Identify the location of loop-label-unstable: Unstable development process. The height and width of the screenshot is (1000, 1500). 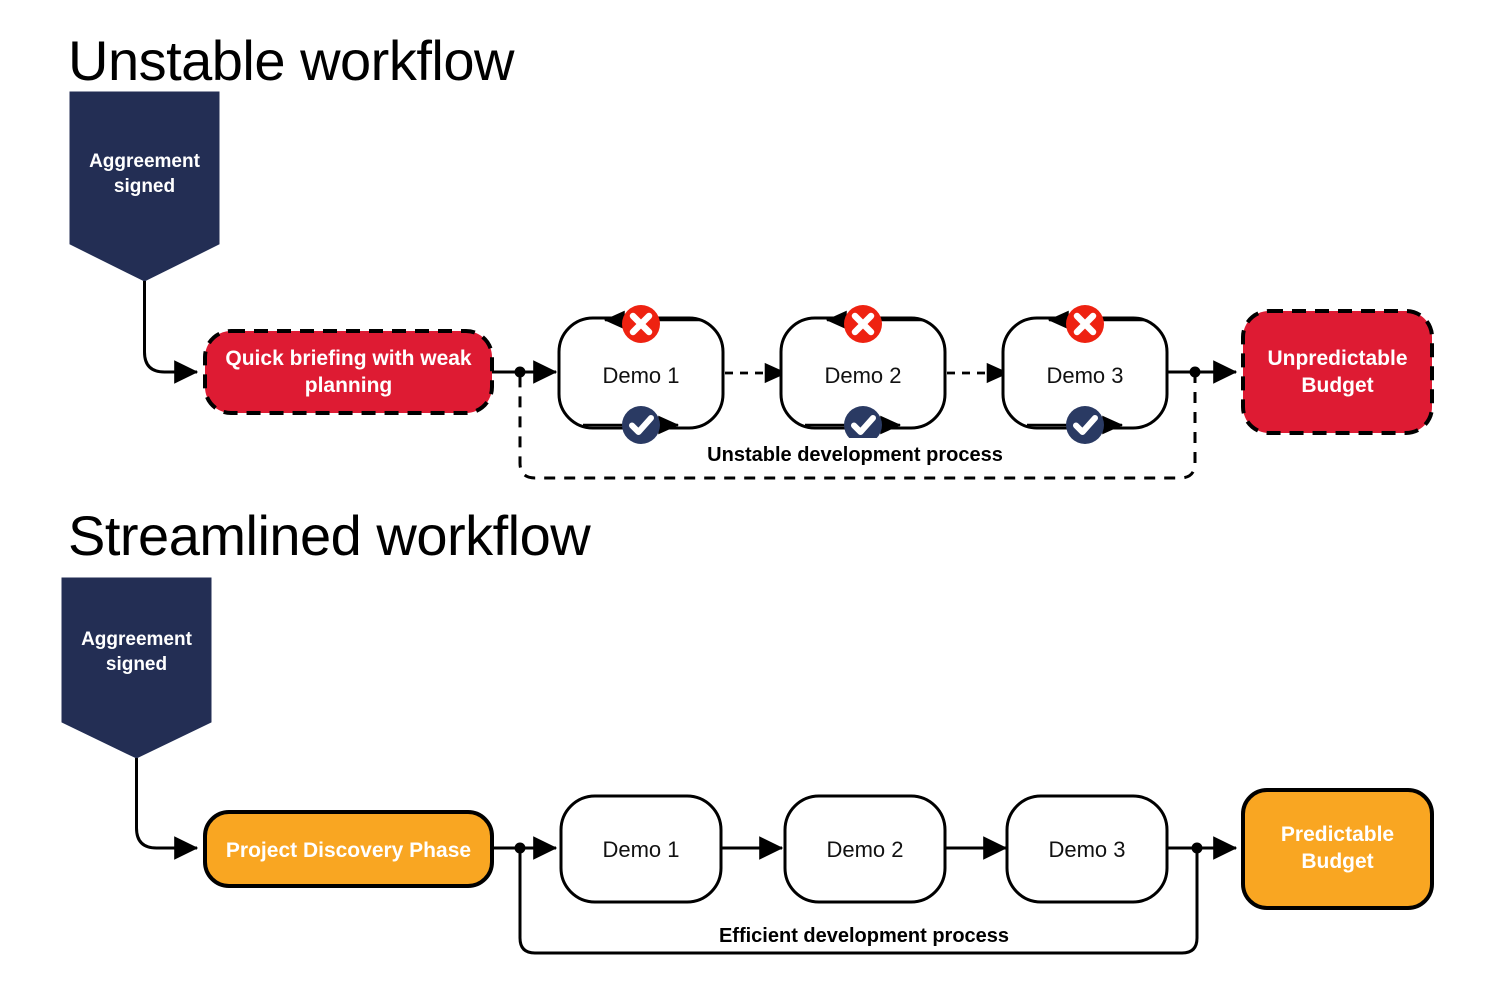
(855, 455).